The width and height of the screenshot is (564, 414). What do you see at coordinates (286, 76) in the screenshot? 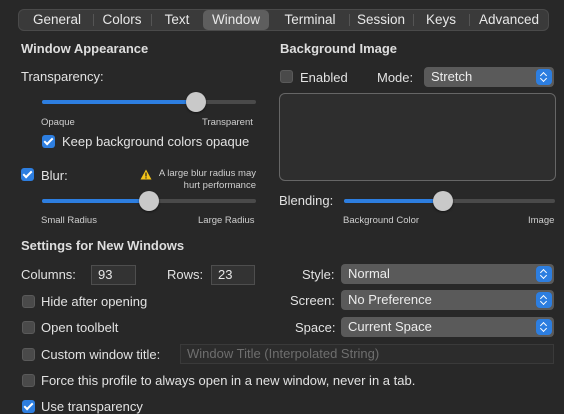
I see `enabled-checkbox` at bounding box center [286, 76].